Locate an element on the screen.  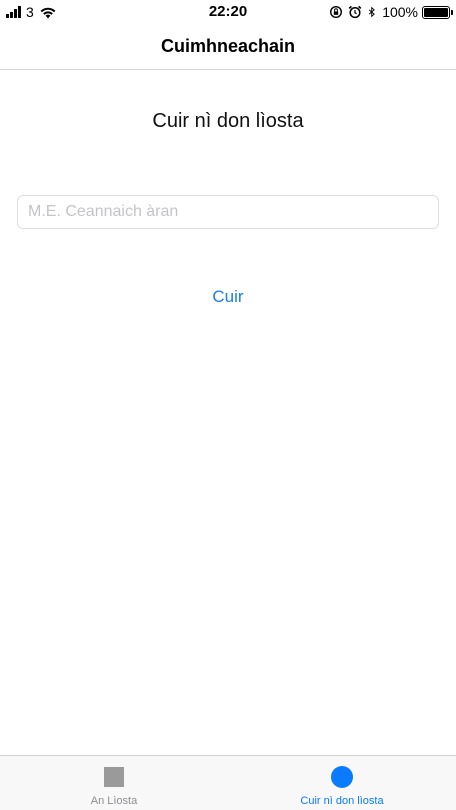
battery-icon is located at coordinates (437, 12).